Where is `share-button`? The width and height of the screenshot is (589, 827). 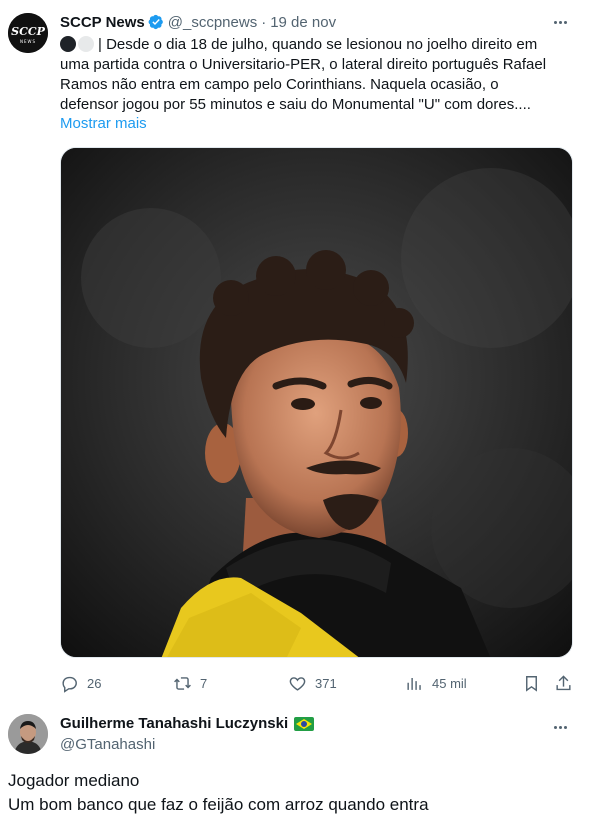
share-button is located at coordinates (563, 683).